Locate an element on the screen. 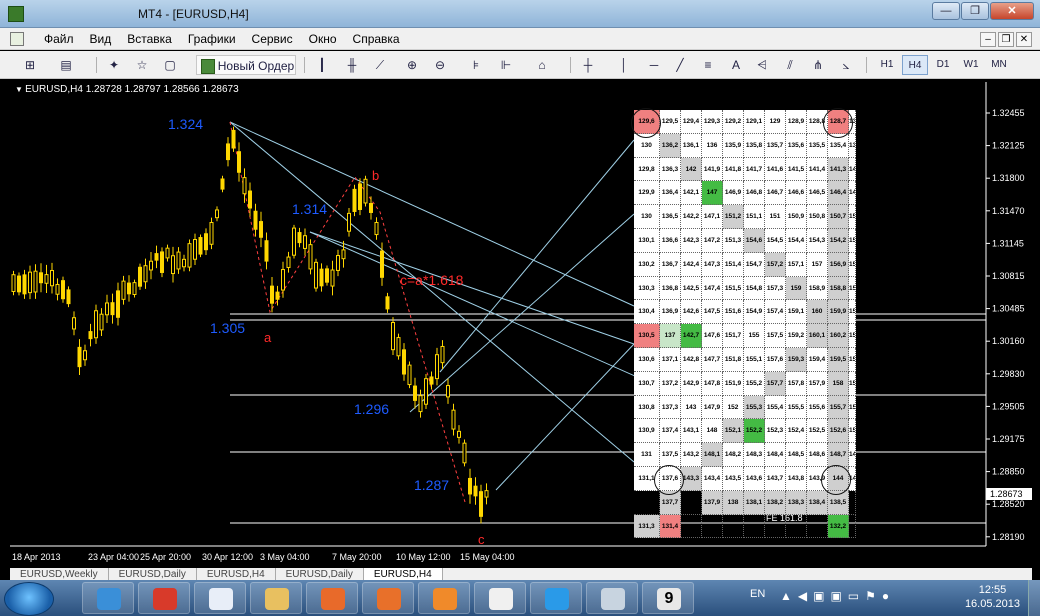 The image size is (1040, 616). horizontal-line-icon: ─ is located at coordinates (654, 65).